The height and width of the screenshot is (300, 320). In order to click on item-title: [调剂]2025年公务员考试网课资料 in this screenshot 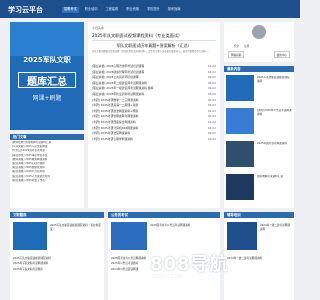, I will do `click(274, 121)`.